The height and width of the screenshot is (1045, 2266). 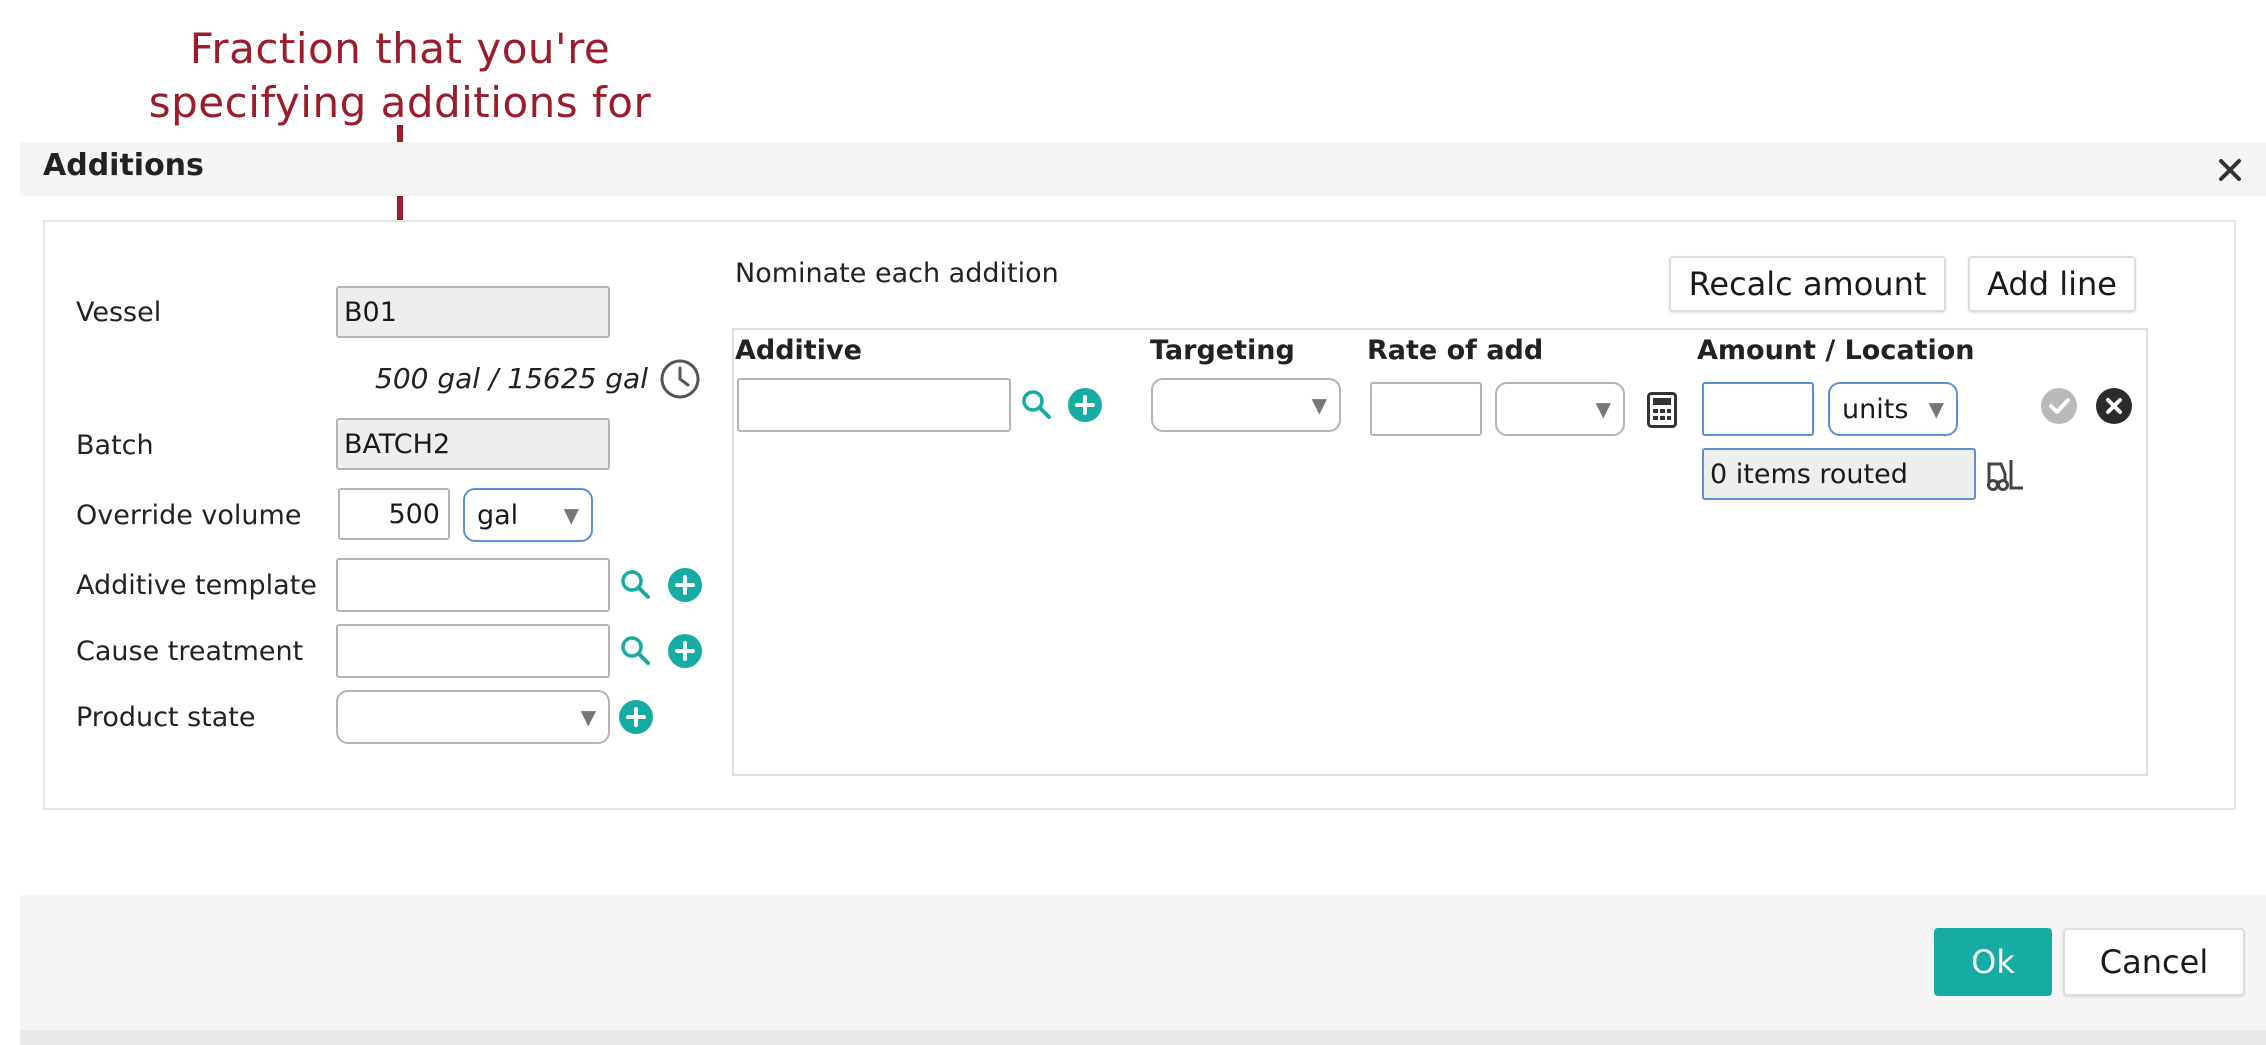 What do you see at coordinates (1246, 405) in the screenshot?
I see `targeting-select: ▼` at bounding box center [1246, 405].